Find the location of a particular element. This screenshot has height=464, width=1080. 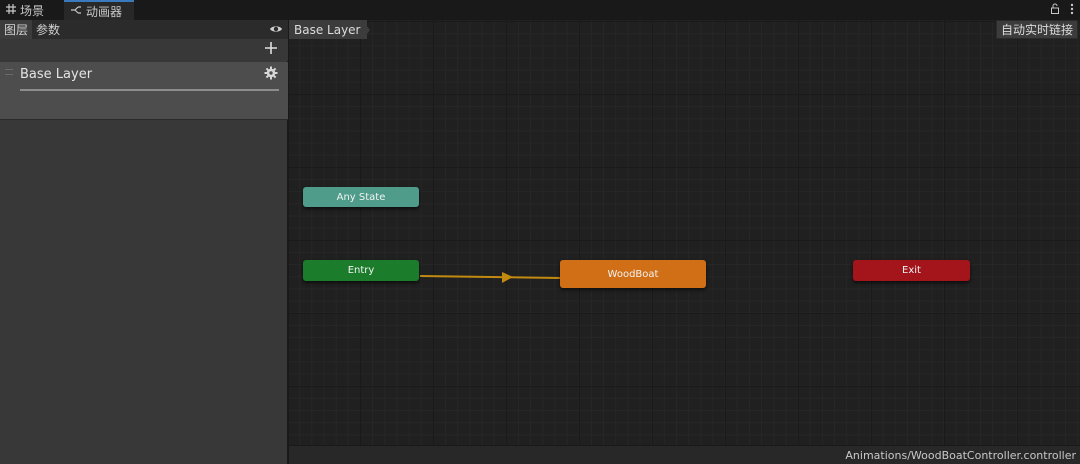

status-bar: Animations/WoodBoatController.controller is located at coordinates (684, 454).